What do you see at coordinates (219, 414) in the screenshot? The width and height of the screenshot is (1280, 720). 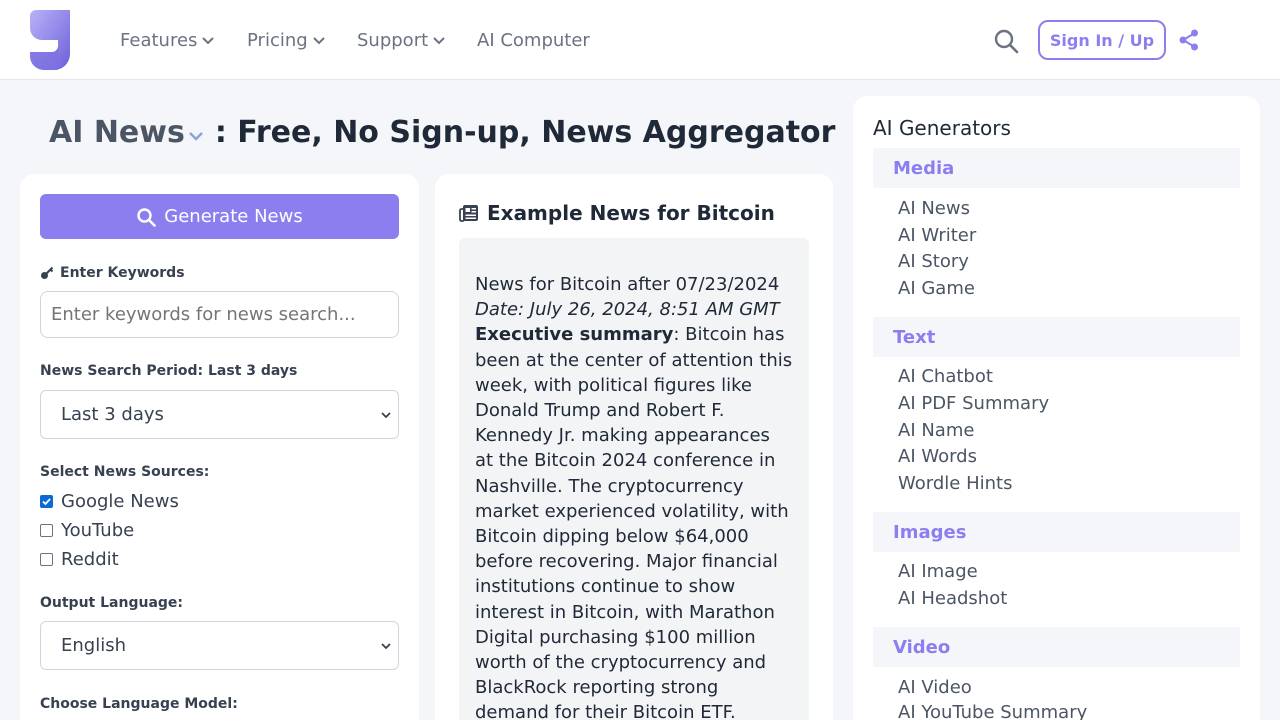 I see `period-select: Last 3 days` at bounding box center [219, 414].